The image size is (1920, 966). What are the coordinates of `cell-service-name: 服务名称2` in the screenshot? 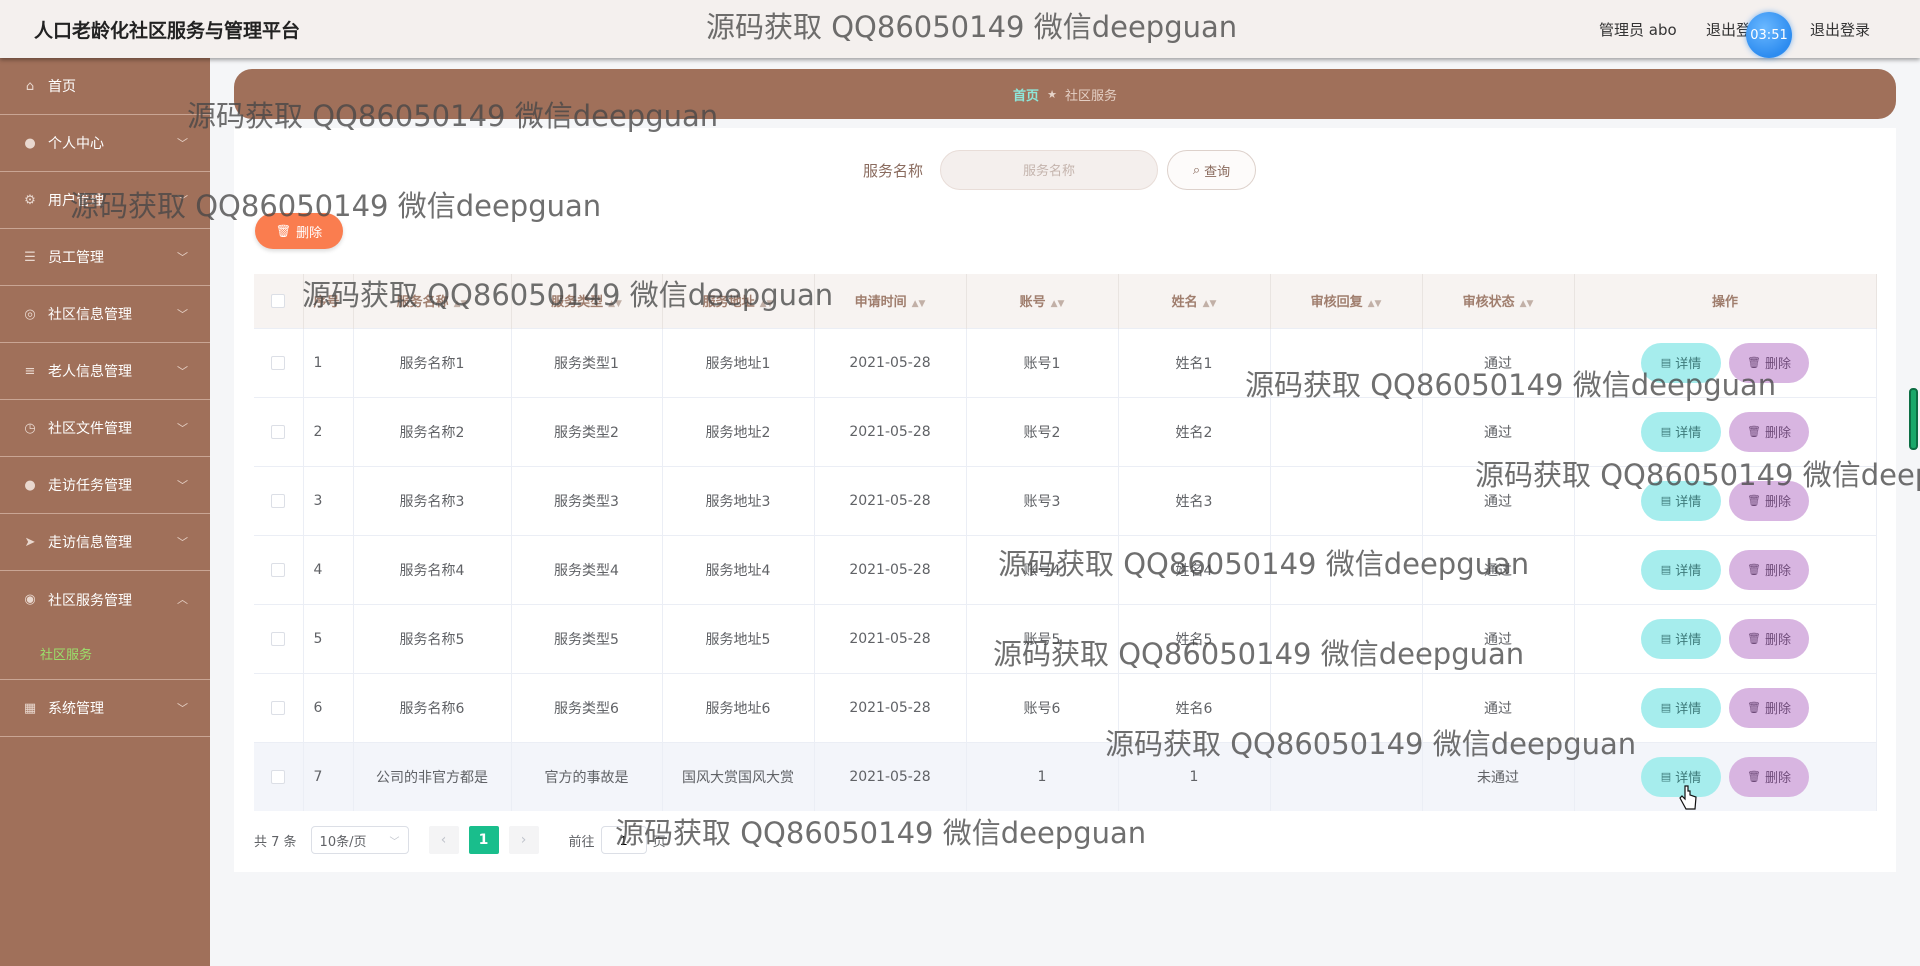 It's located at (432, 431).